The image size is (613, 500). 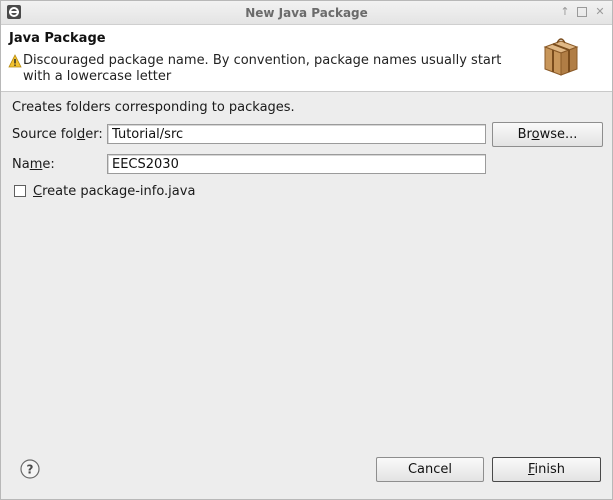 What do you see at coordinates (296, 134) in the screenshot?
I see `source-folder-input` at bounding box center [296, 134].